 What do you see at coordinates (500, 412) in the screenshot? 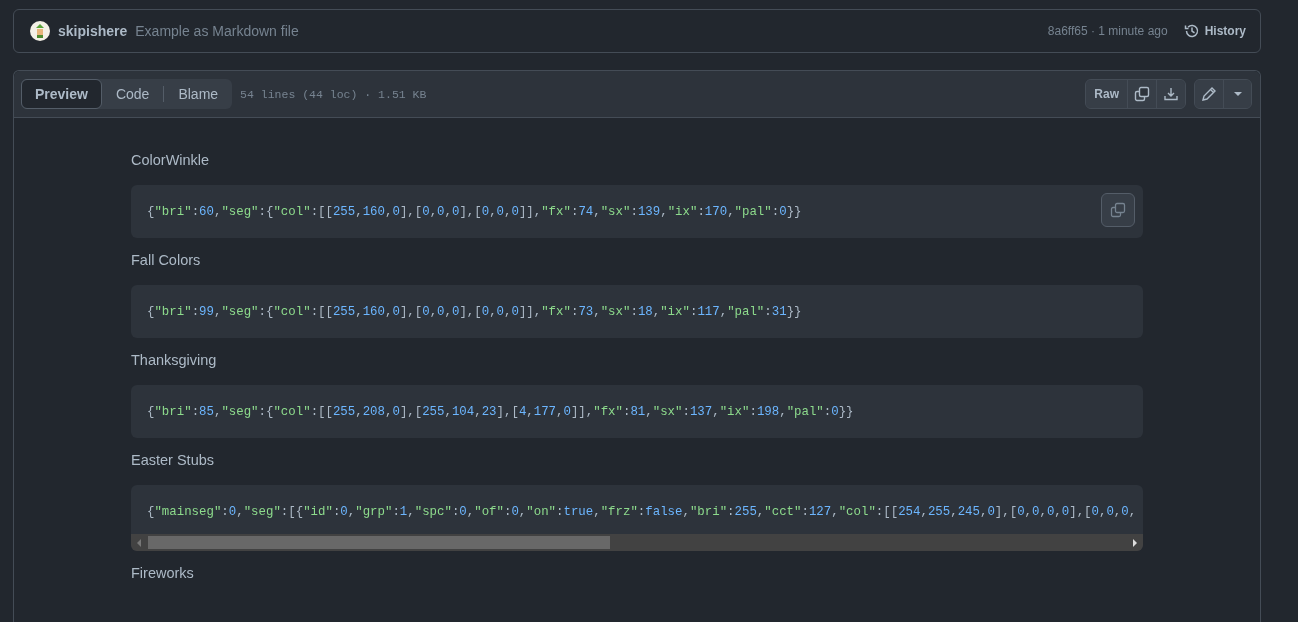
I see `code-line: {"bri":85,"seg":{"col":[[255,208,0],[255,104,23],[4,177,0]],"fx":81,"sx":137,"ix":198,"pal":0}}` at bounding box center [500, 412].